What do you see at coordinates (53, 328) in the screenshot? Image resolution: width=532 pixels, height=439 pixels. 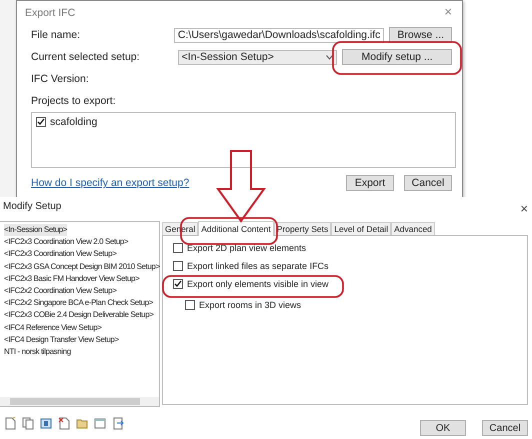 I see `setup-item: <IFC4 Reference View Setup>` at bounding box center [53, 328].